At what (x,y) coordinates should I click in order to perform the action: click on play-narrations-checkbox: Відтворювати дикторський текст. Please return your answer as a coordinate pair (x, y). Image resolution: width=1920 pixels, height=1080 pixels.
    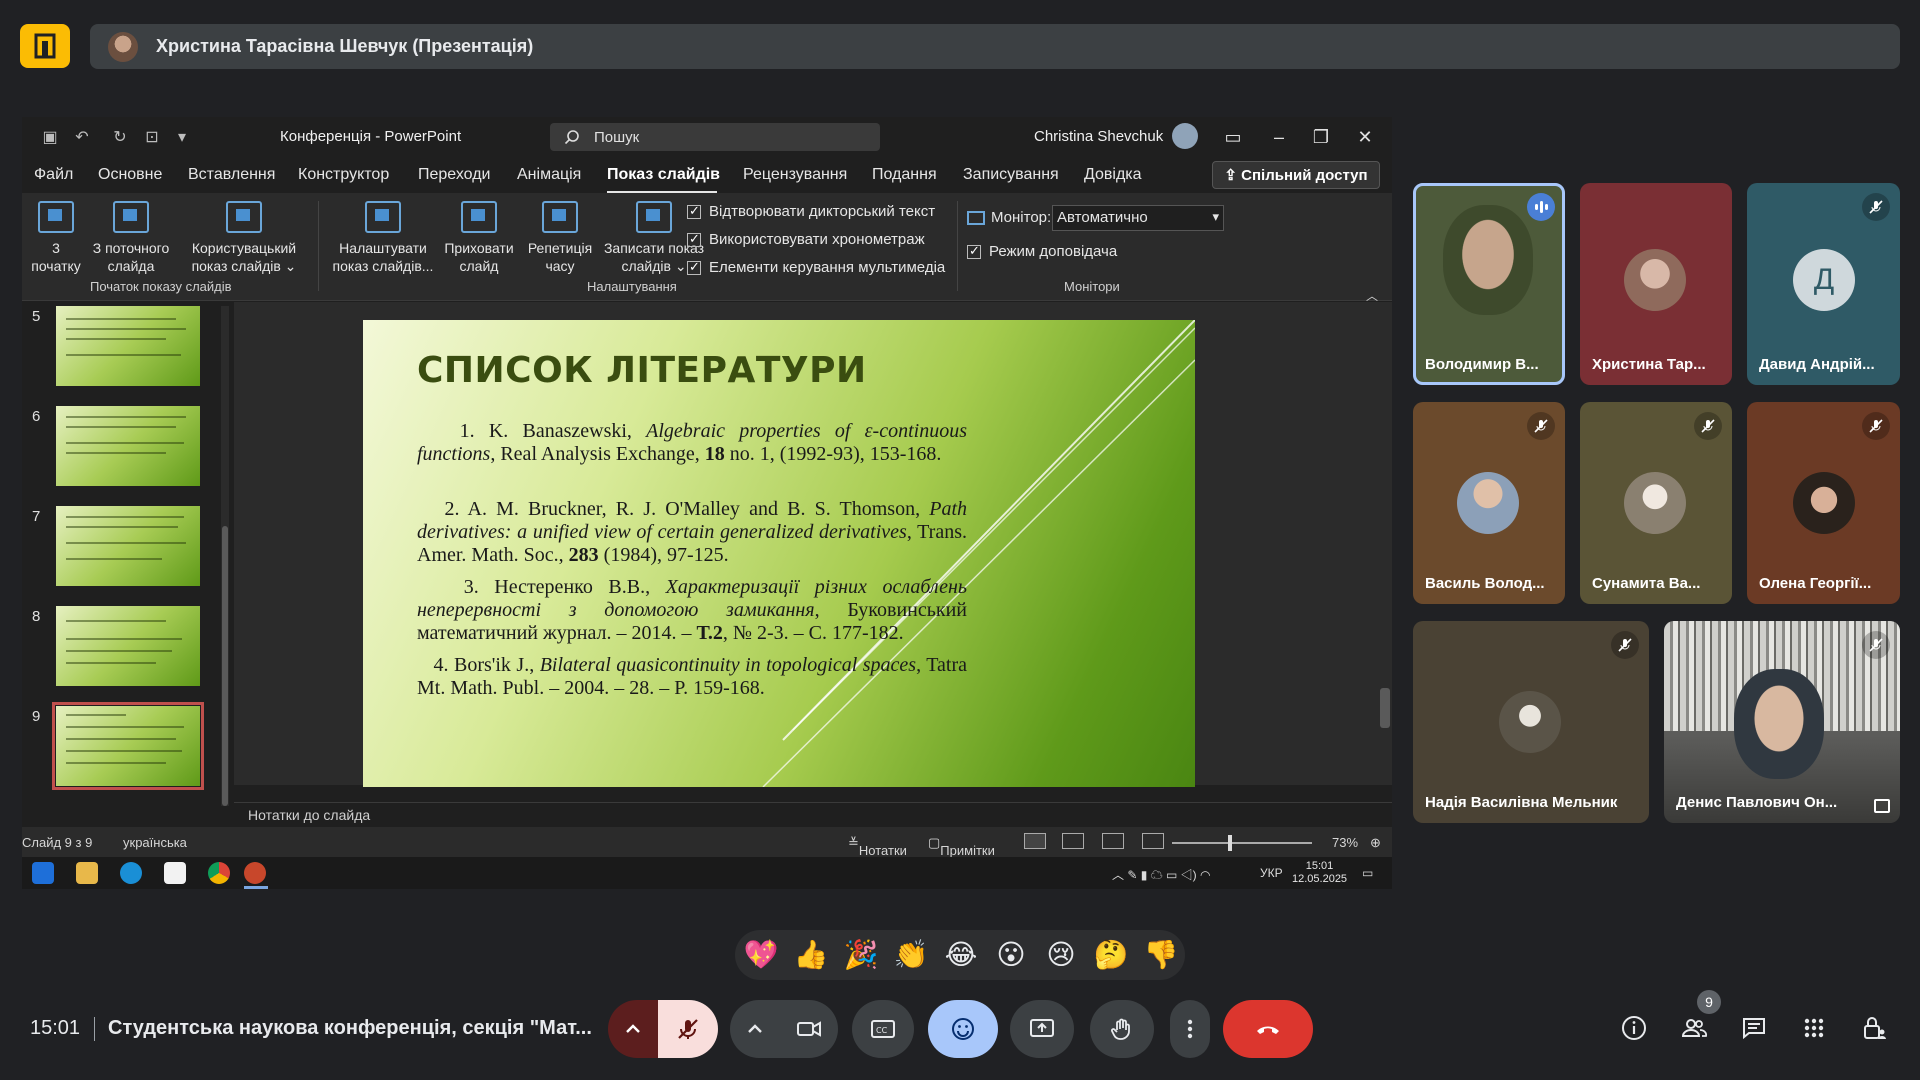
    Looking at the image, I should click on (811, 211).